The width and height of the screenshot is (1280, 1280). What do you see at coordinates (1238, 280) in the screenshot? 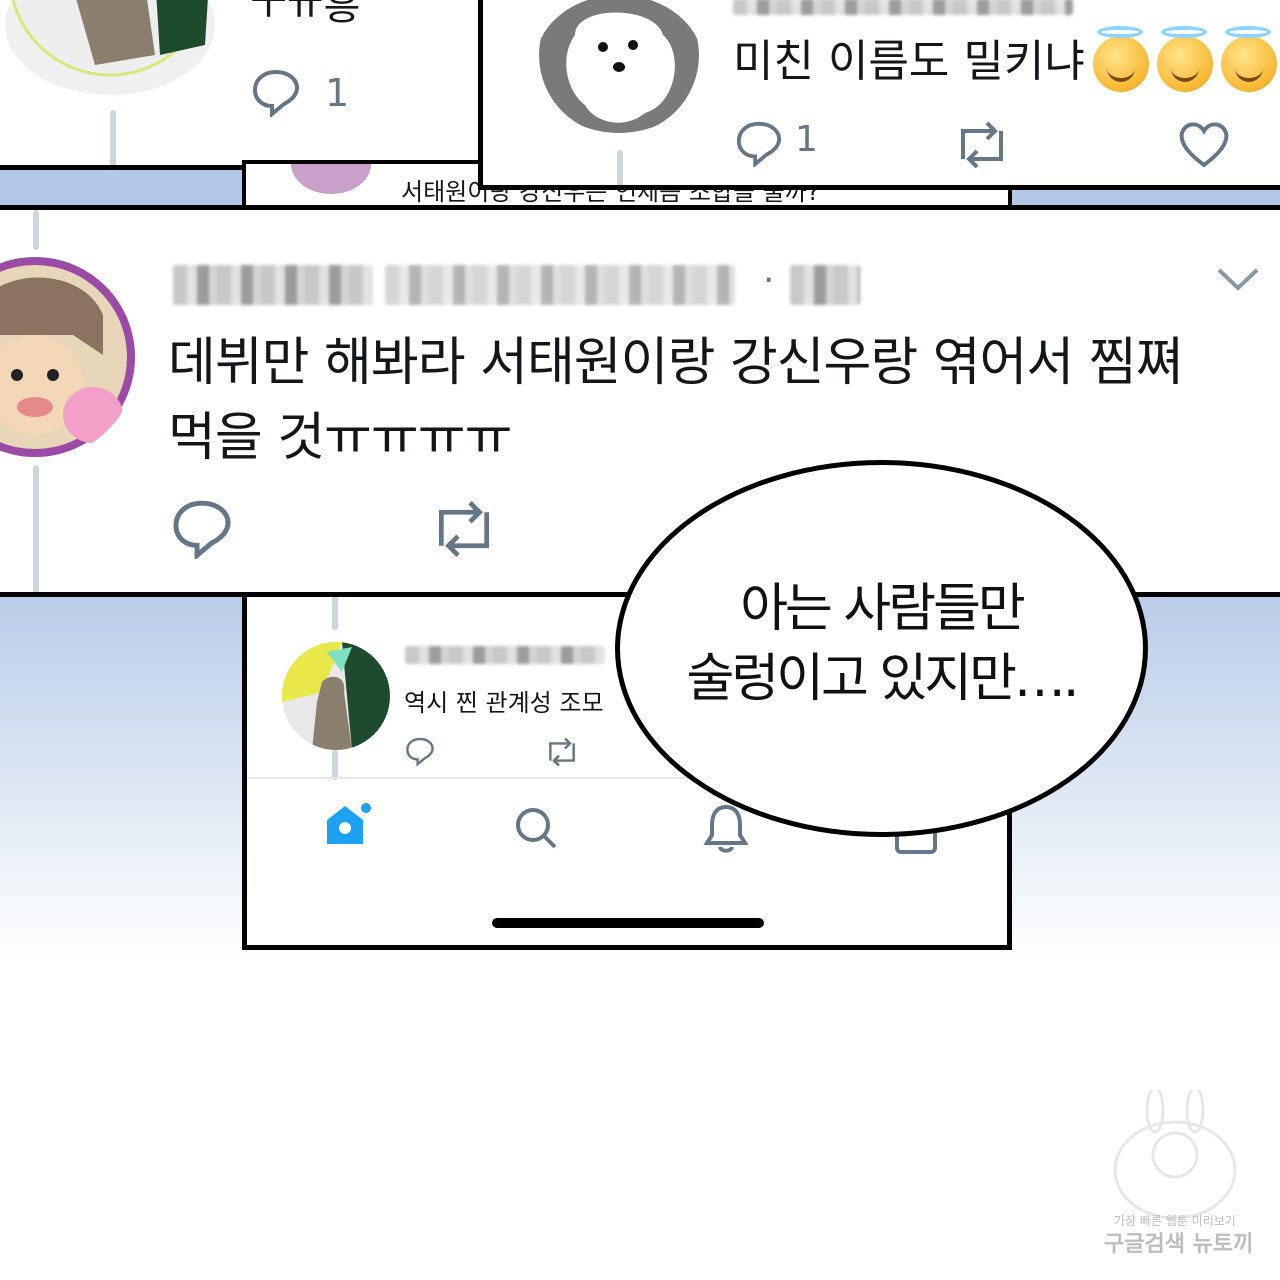
I see `chevron-down-icon` at bounding box center [1238, 280].